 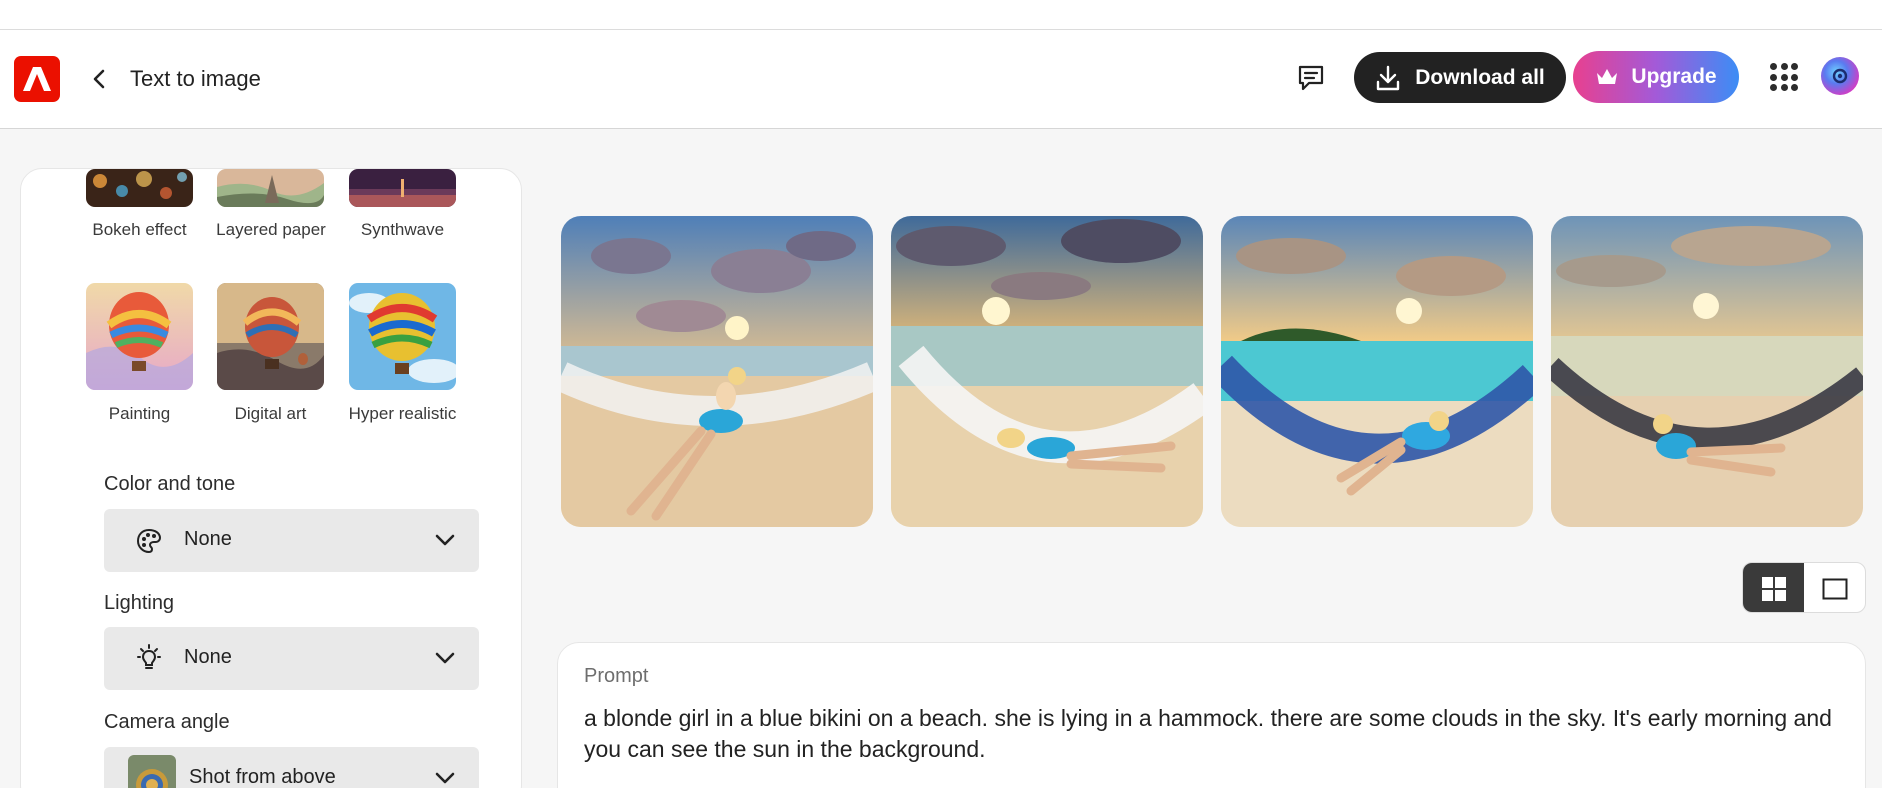 I want to click on effect-painting-label: Painting, so click(x=139, y=413).